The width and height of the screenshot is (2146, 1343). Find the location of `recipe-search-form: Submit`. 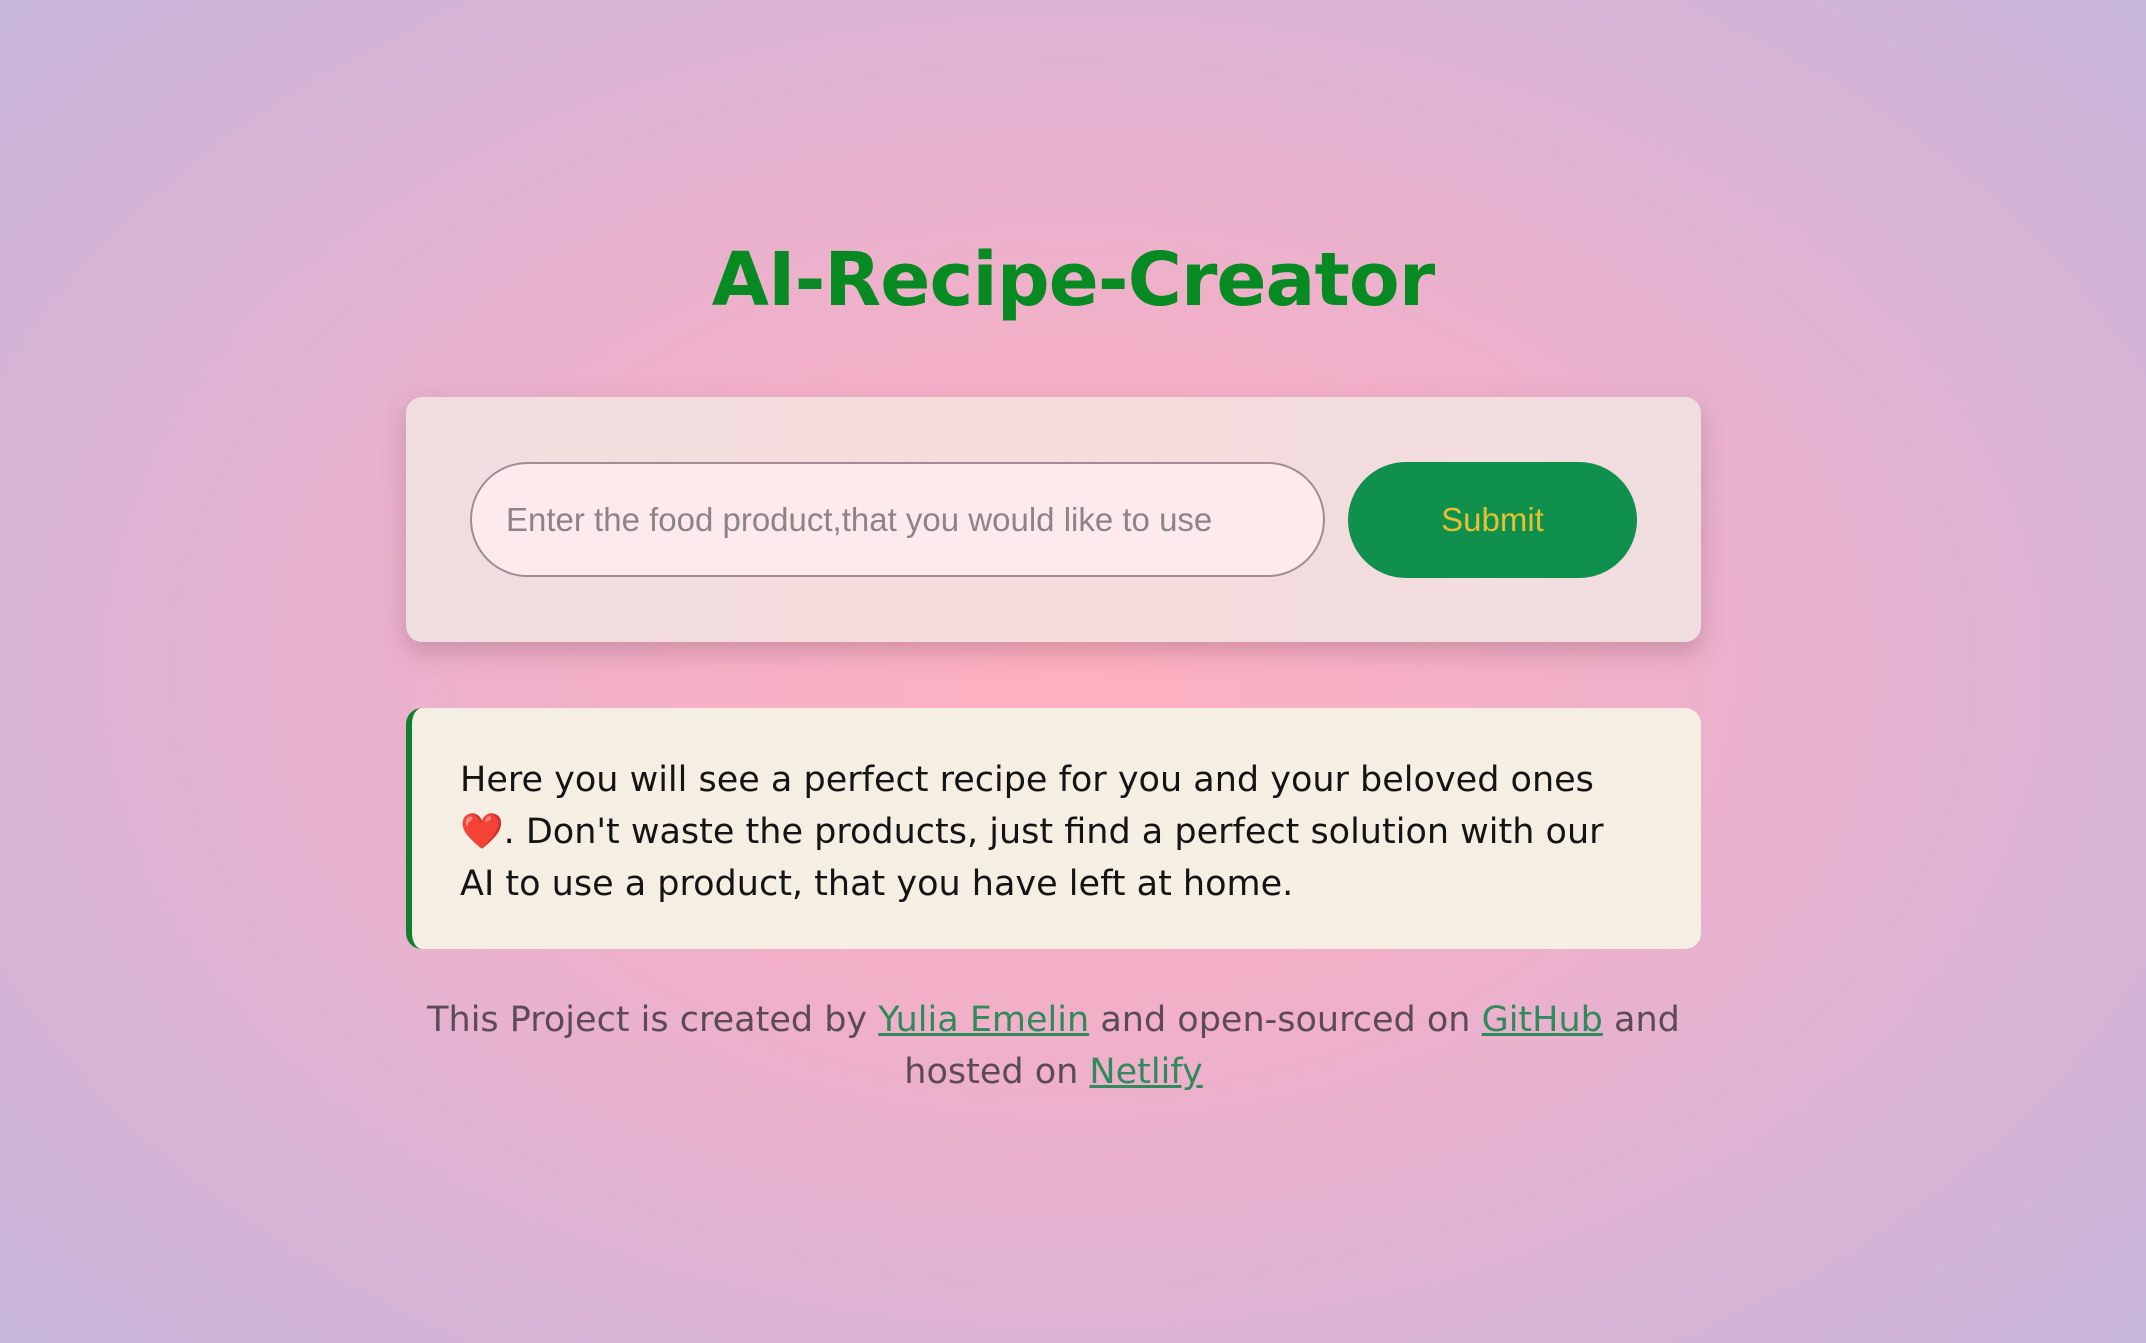

recipe-search-form: Submit is located at coordinates (1053, 519).